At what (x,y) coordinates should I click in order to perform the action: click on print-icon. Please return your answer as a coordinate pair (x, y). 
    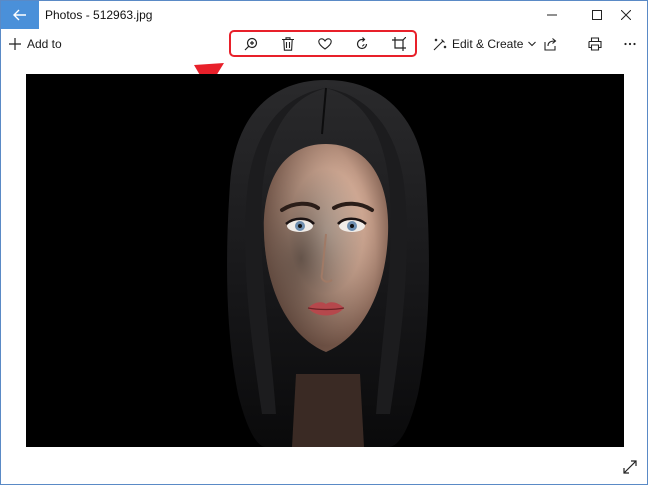
    Looking at the image, I should click on (595, 44).